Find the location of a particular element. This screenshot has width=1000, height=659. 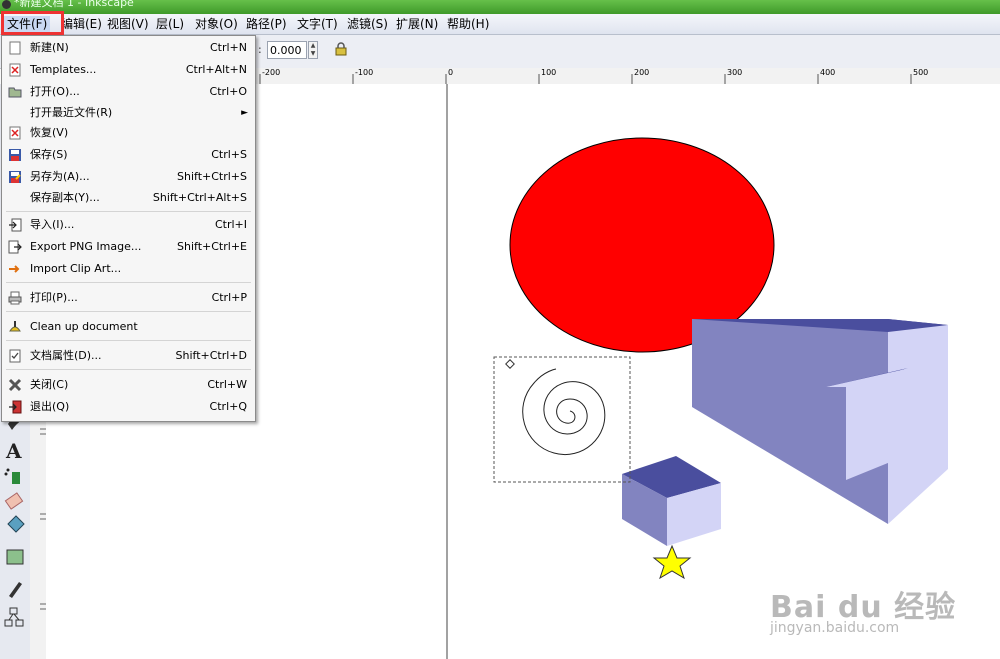

new-document-icon is located at coordinates (15, 48).